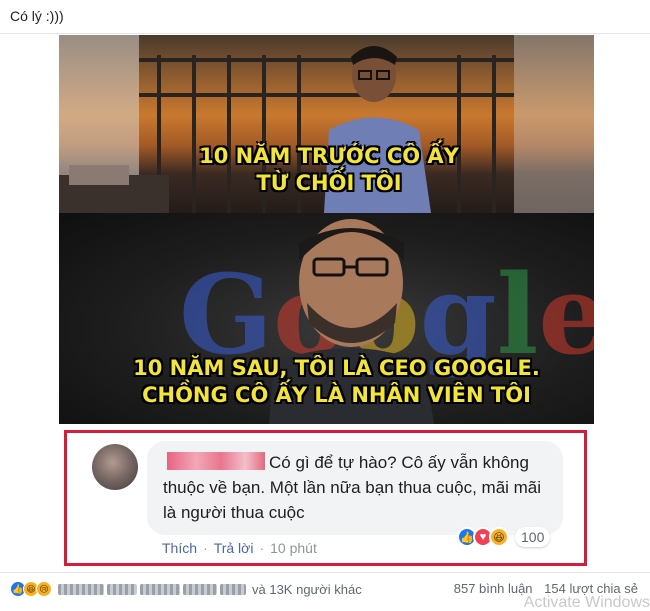 Image resolution: width=650 pixels, height=611 pixels. I want to click on reaction-count: 100, so click(533, 537).